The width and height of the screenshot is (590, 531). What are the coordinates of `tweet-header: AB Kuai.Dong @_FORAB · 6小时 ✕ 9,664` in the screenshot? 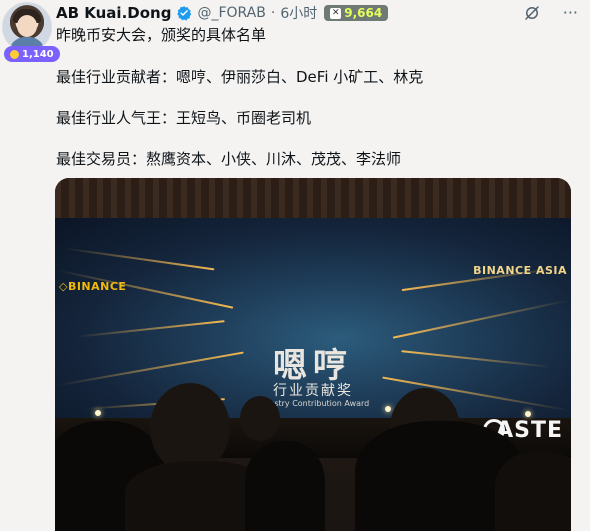 It's located at (222, 13).